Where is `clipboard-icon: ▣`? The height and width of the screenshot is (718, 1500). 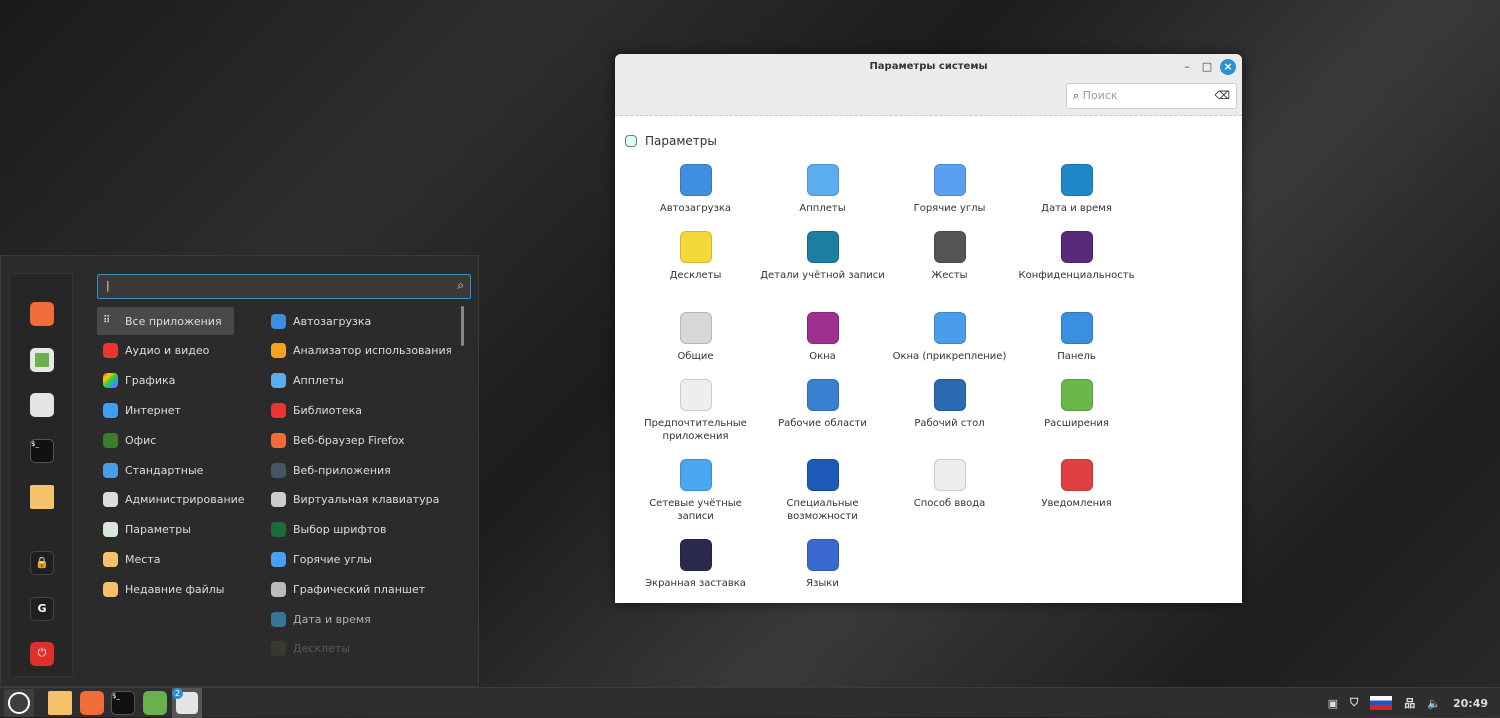
clipboard-icon: ▣ is located at coordinates (1333, 703).